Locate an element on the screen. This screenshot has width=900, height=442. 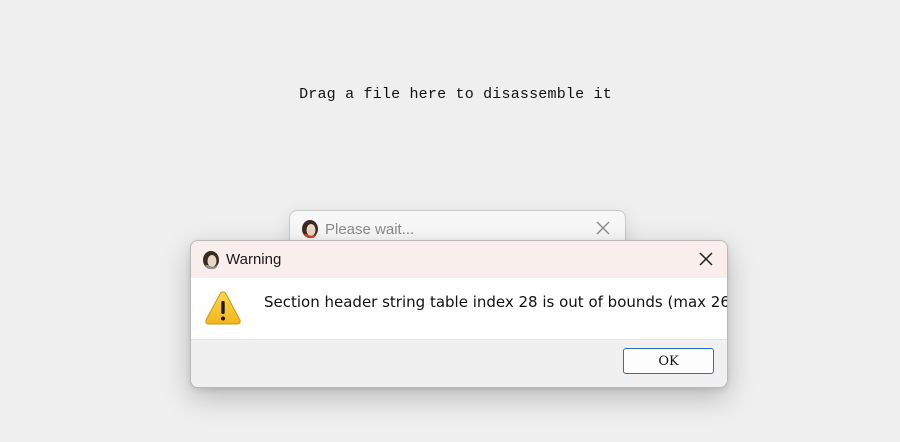
warning-title: Warning is located at coordinates (254, 259).